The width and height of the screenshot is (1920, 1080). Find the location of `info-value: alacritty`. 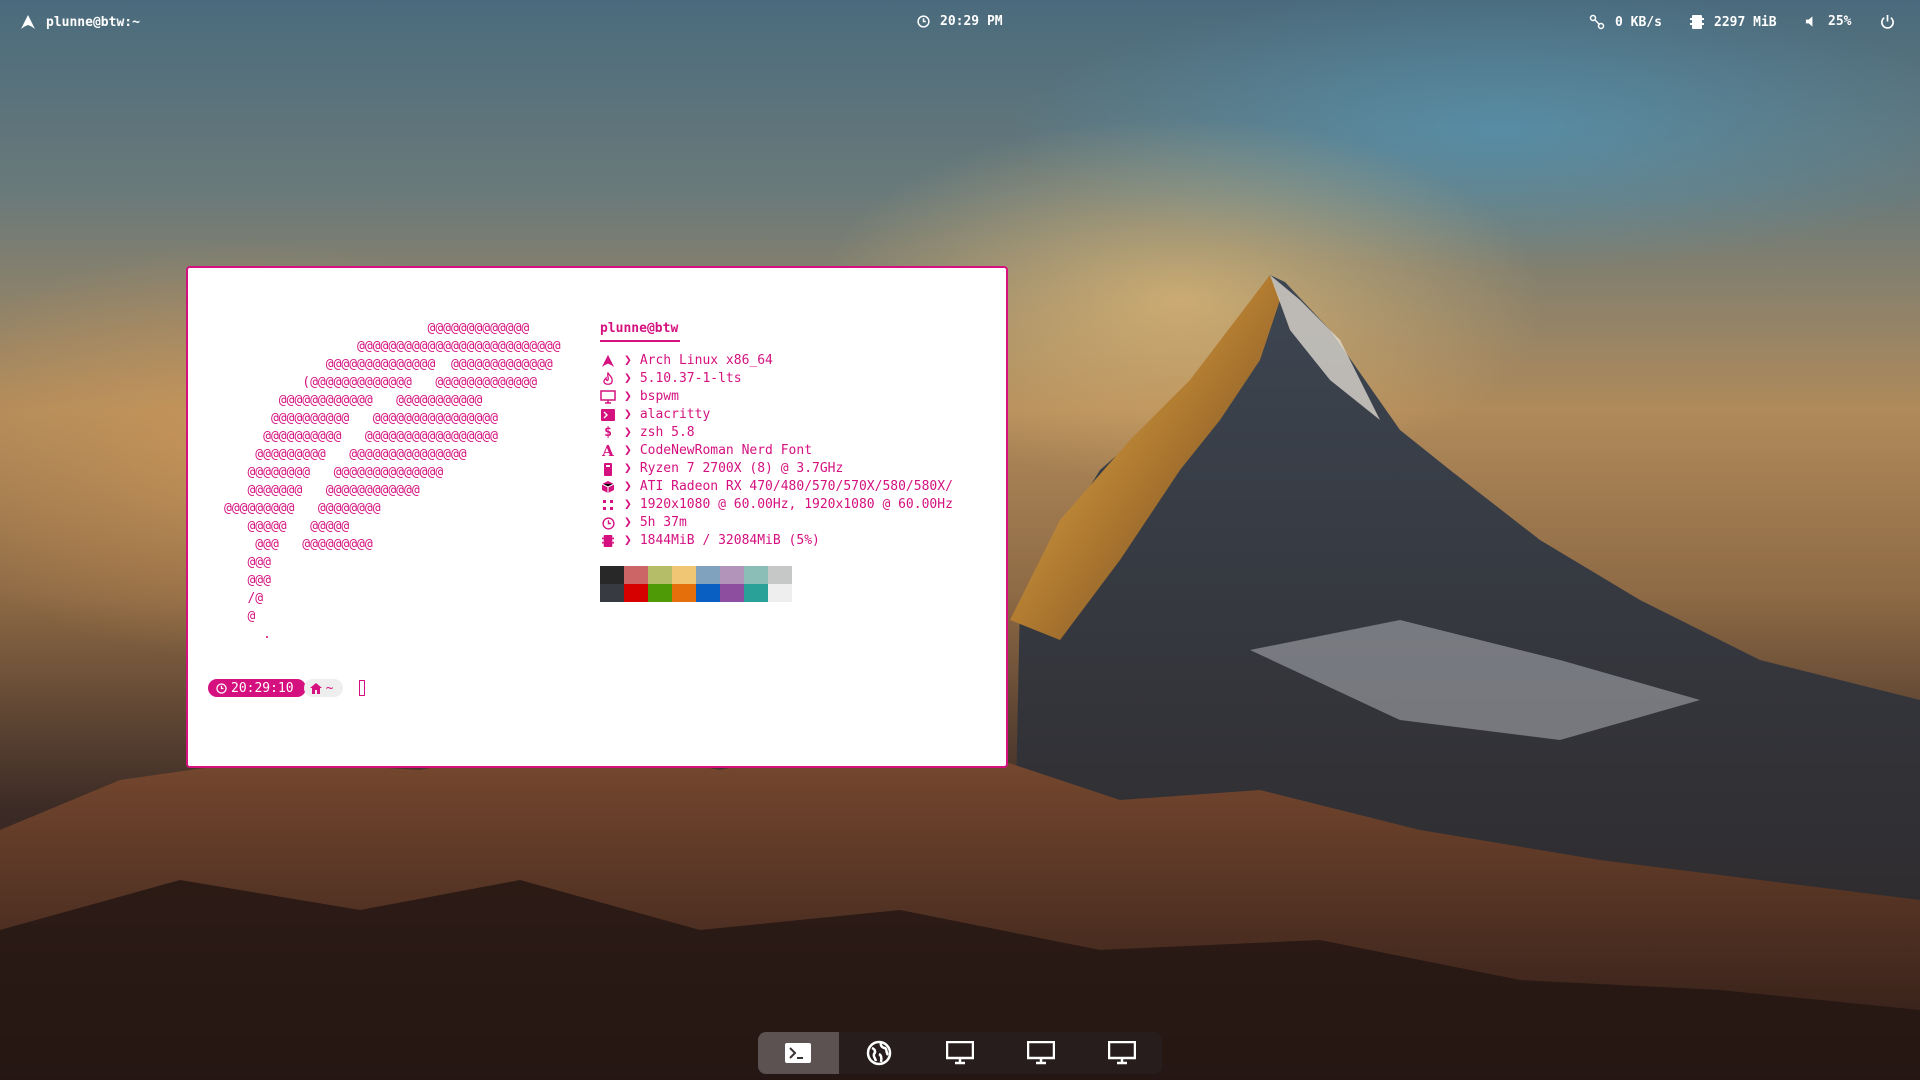

info-value: alacritty is located at coordinates (675, 414).